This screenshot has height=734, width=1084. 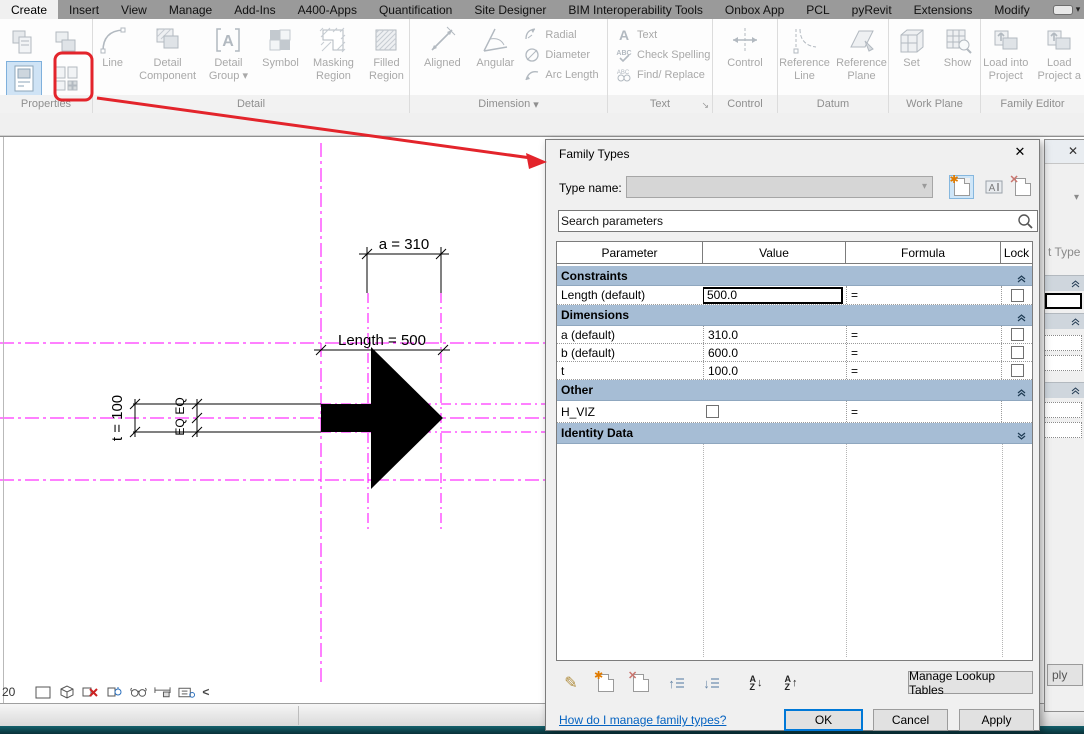 What do you see at coordinates (996, 720) in the screenshot?
I see `apply-button: Apply` at bounding box center [996, 720].